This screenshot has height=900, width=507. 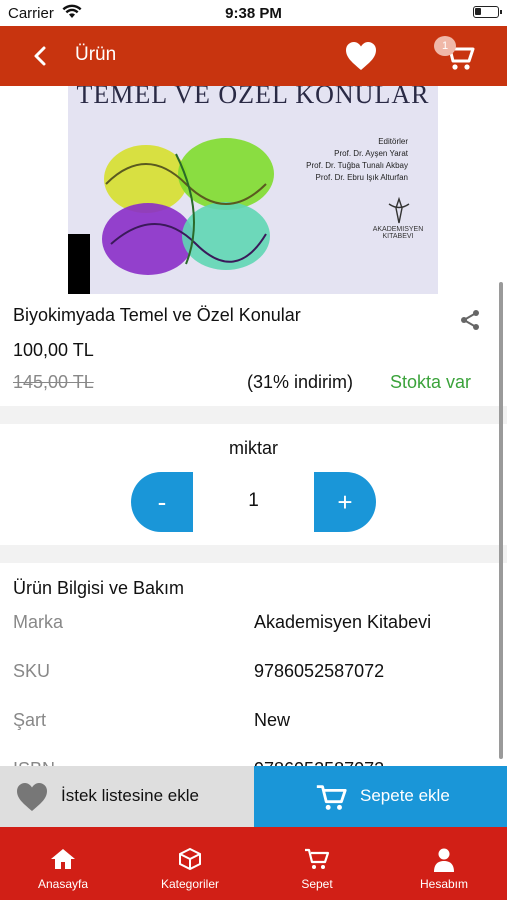 I want to click on product-name: Biyokimyada Temel ve Özel Konular, so click(x=157, y=315).